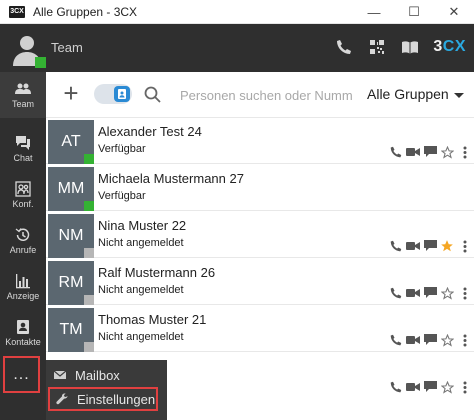  I want to click on contact-initials: RM, so click(71, 282).